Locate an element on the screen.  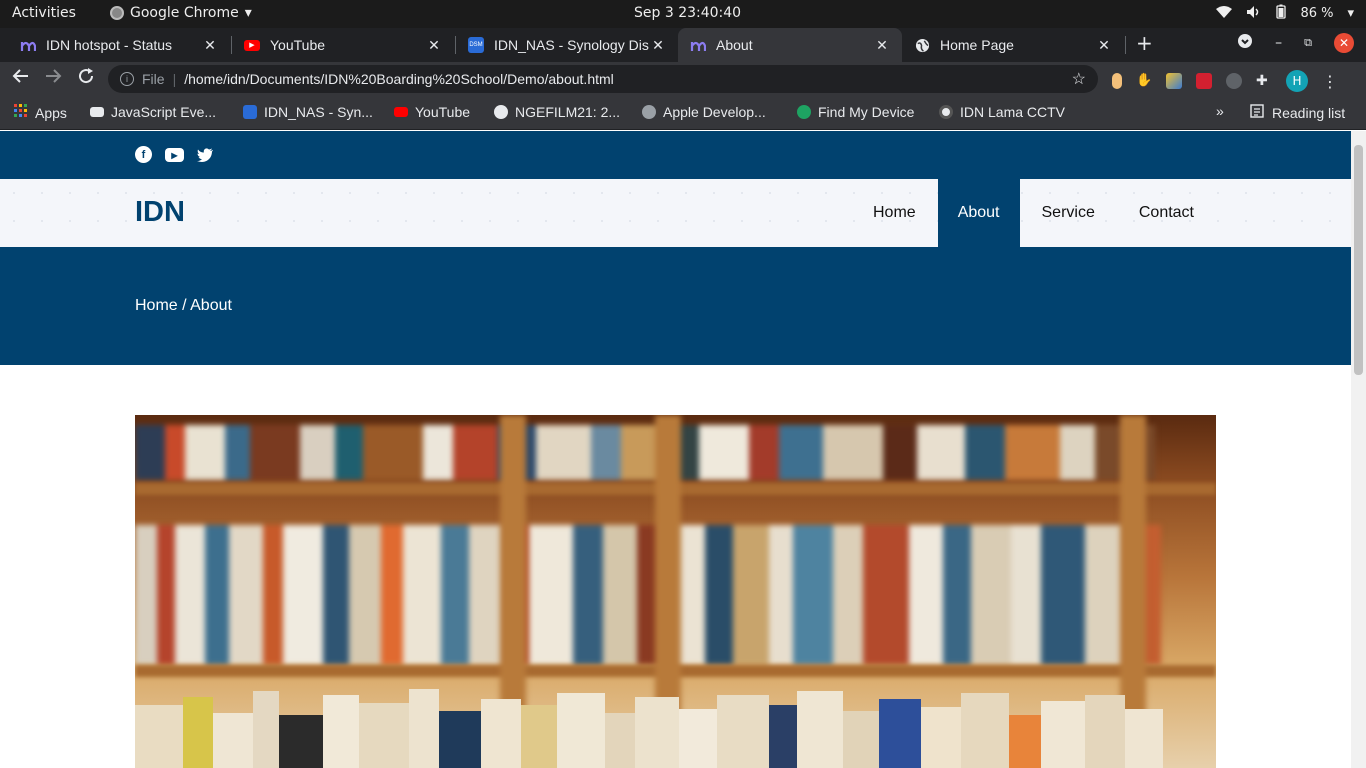
apps-grid-icon is located at coordinates (21, 112).